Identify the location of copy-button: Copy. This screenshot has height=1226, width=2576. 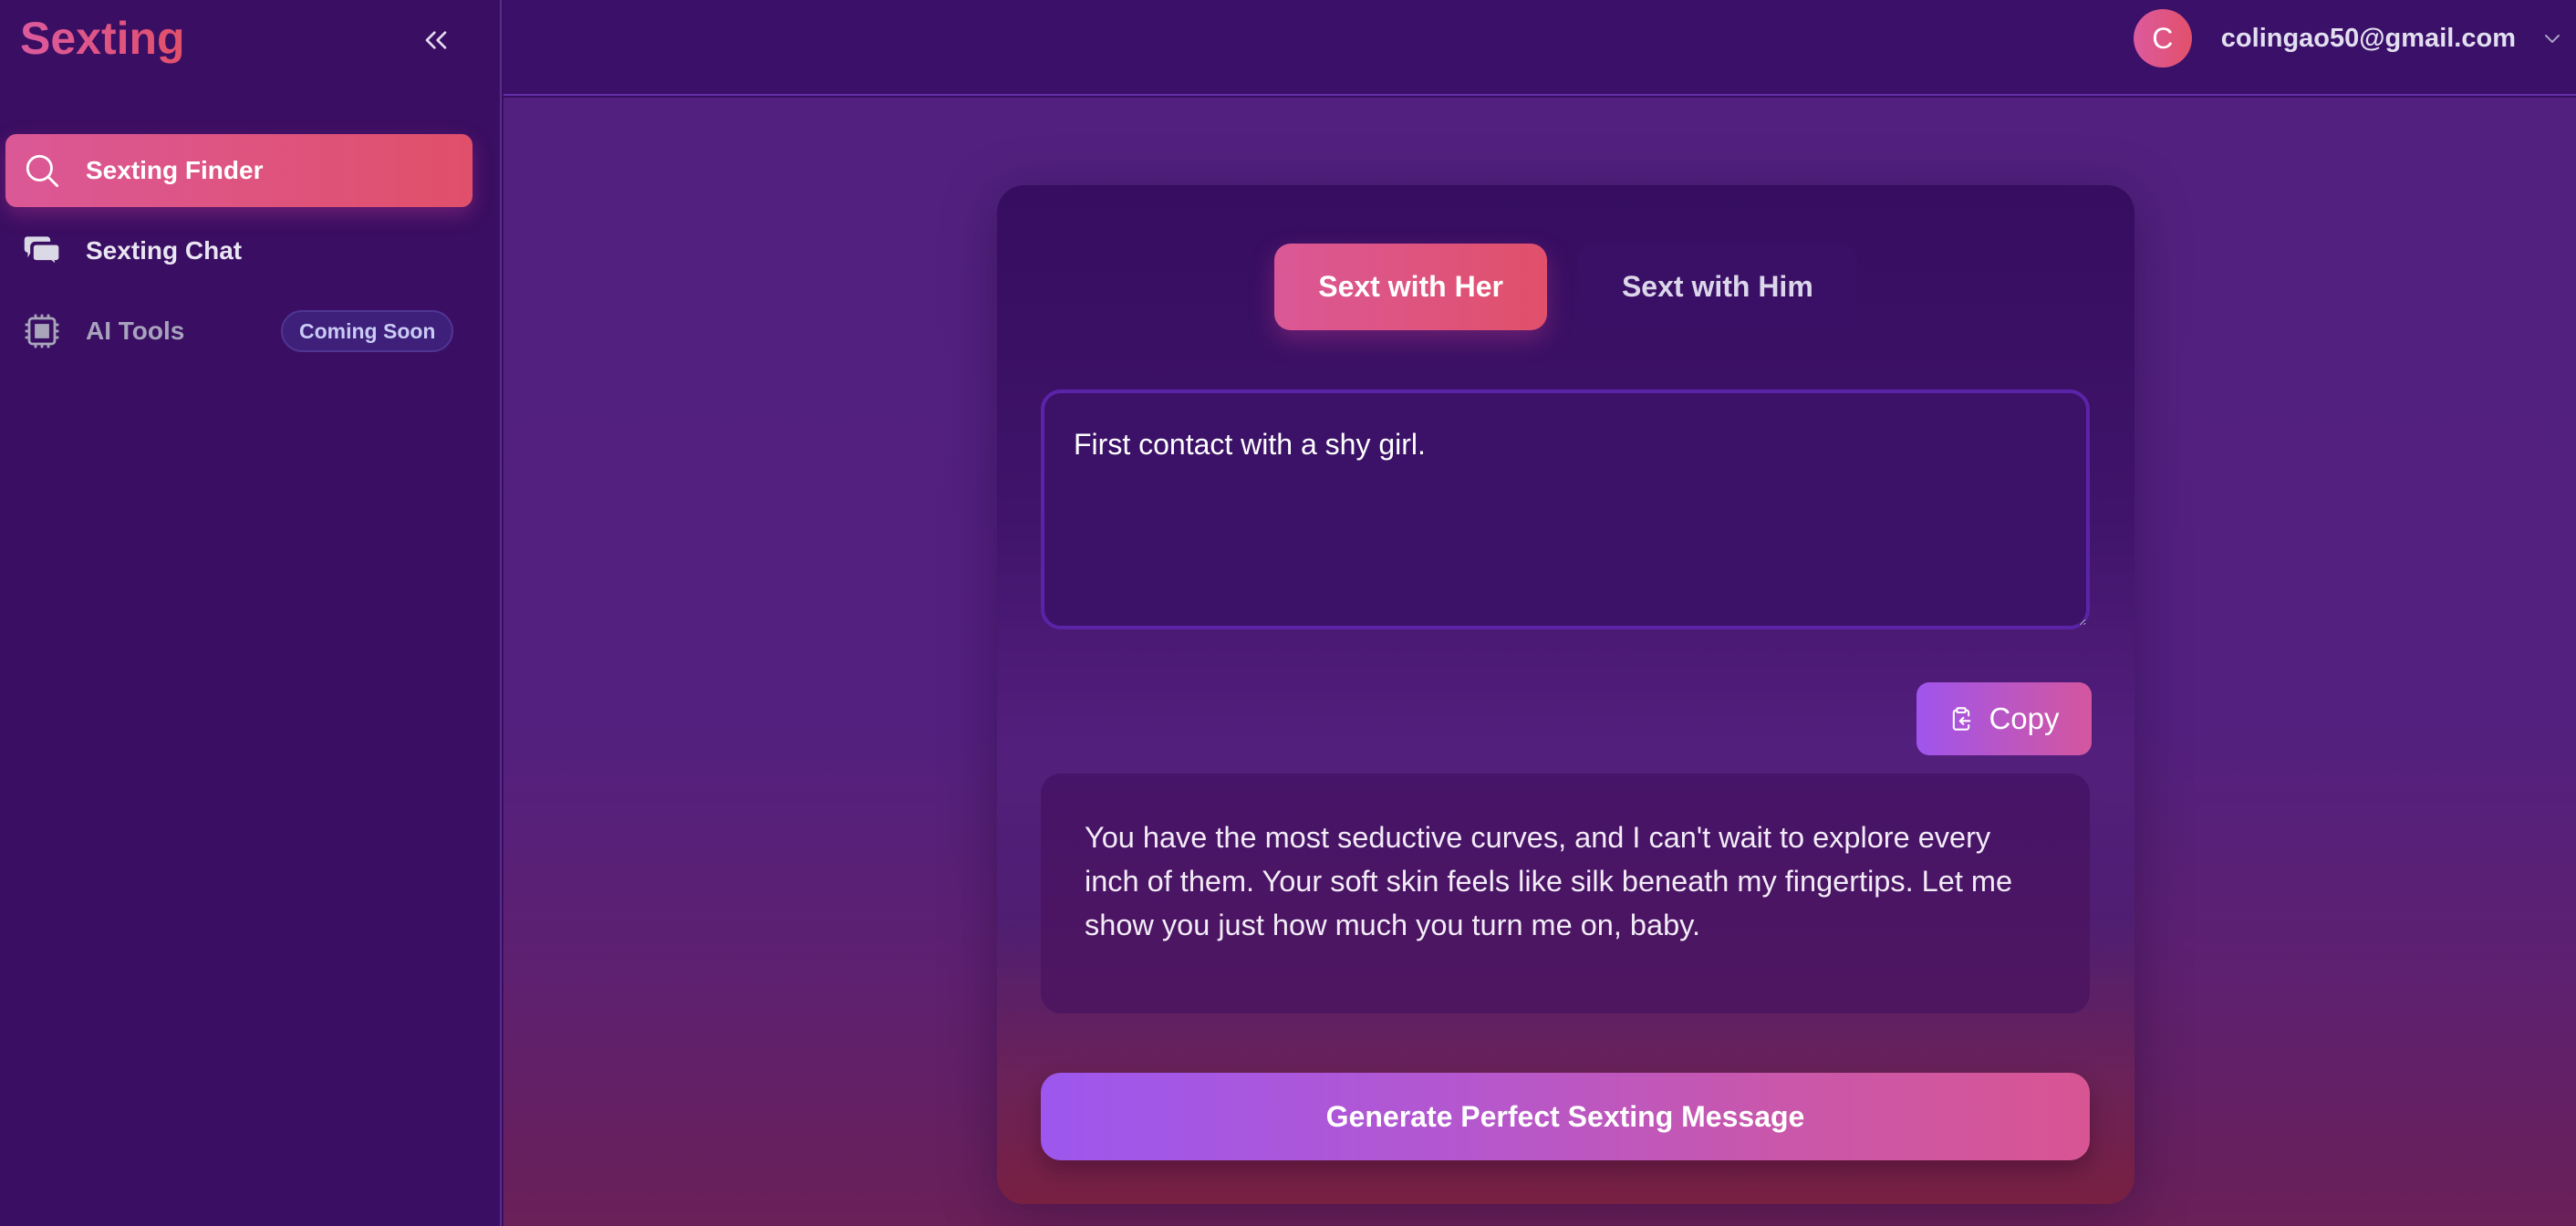
(2004, 718).